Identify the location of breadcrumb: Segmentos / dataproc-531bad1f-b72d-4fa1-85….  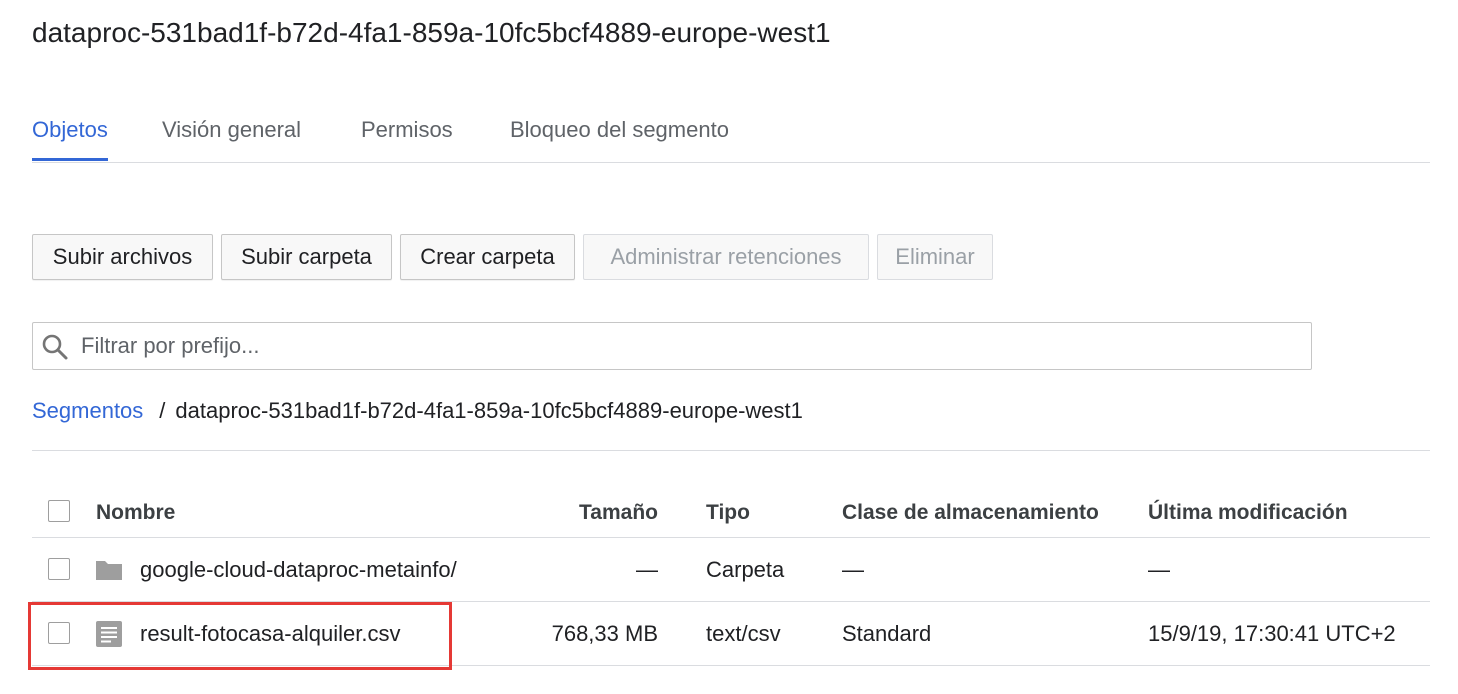
(417, 411).